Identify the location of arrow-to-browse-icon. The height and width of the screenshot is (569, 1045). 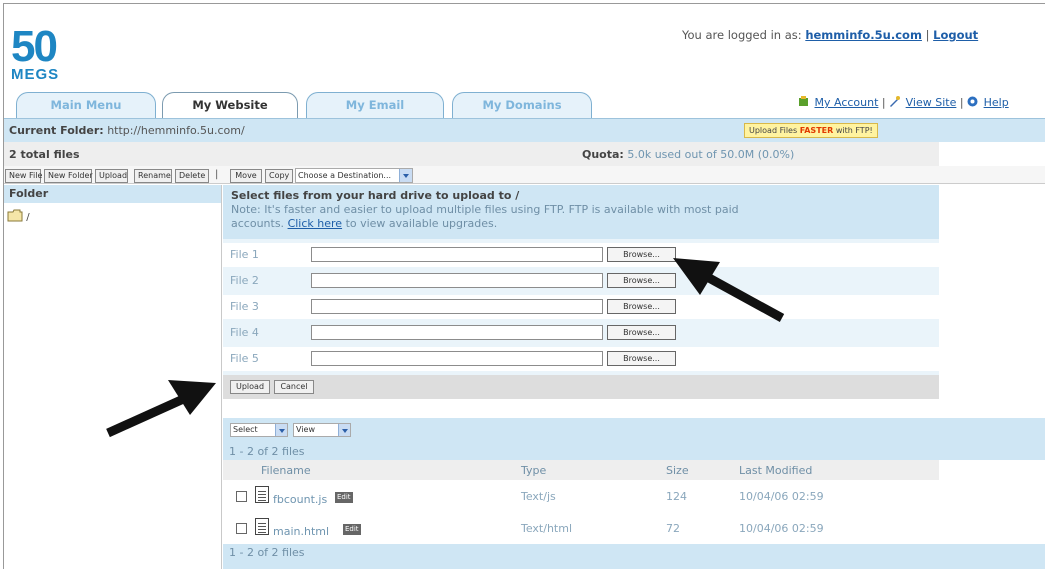
(729, 290).